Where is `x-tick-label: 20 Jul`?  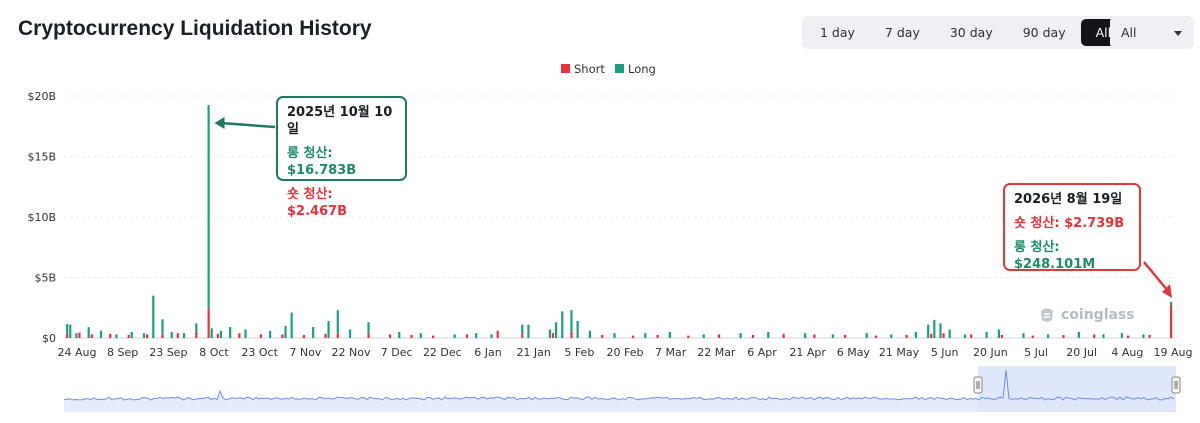 x-tick-label: 20 Jul is located at coordinates (1081, 352).